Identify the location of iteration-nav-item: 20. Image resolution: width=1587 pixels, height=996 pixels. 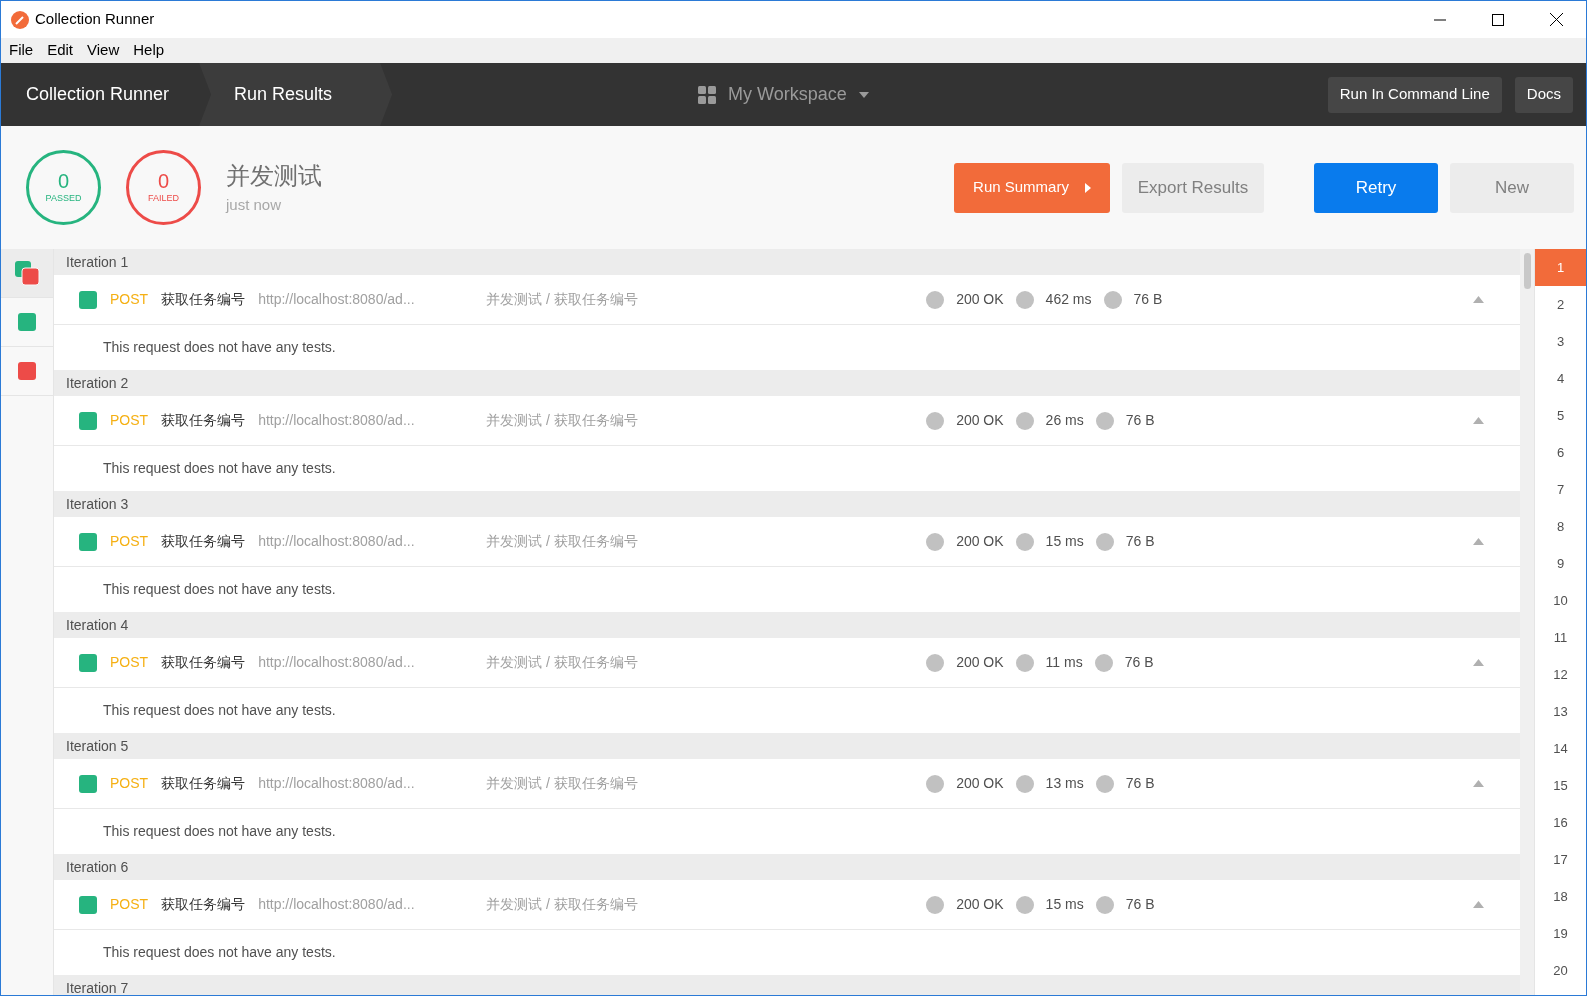
(1560, 970).